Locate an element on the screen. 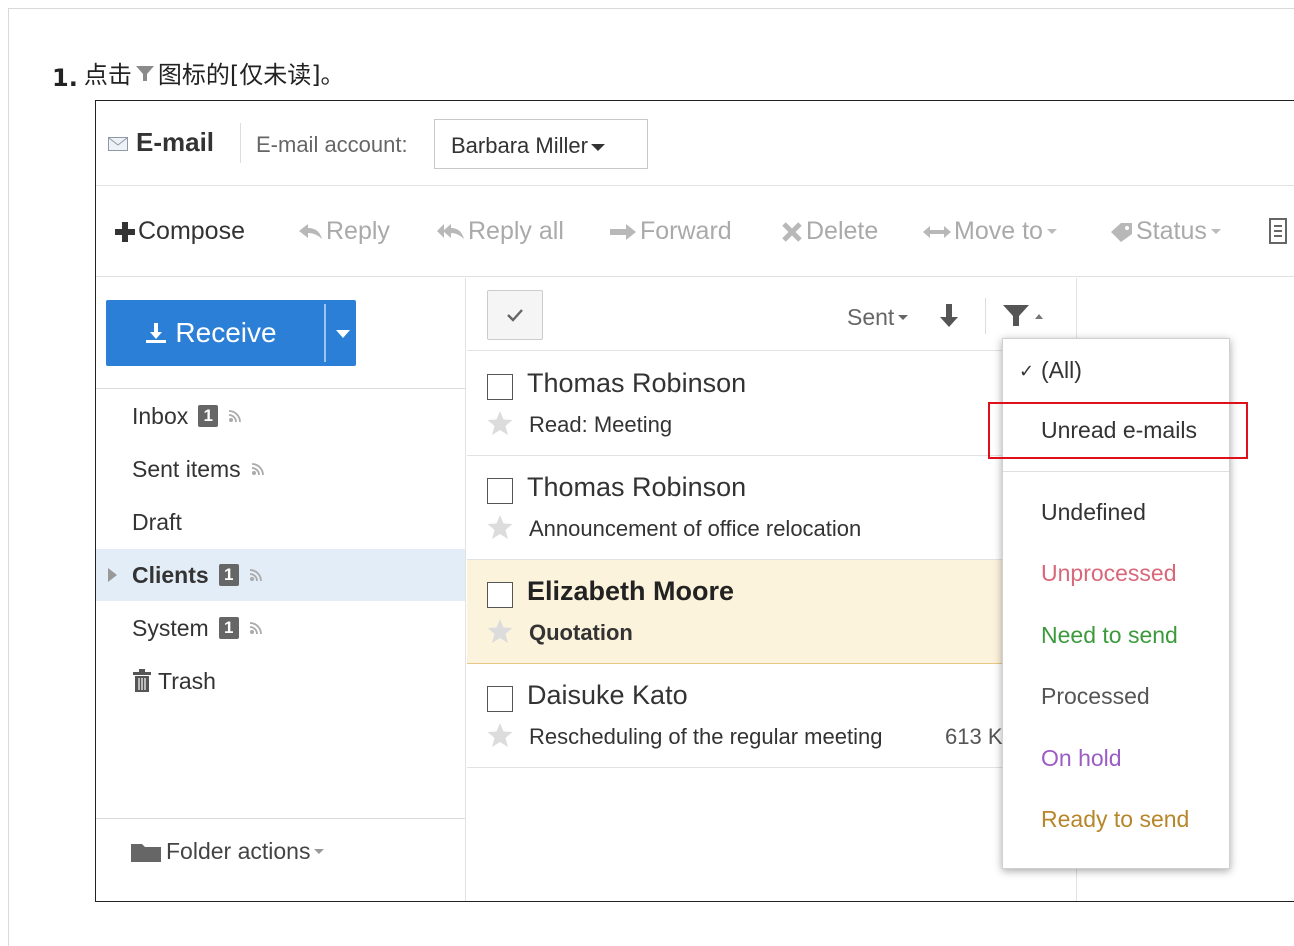 The width and height of the screenshot is (1294, 946). receive-button: Receive is located at coordinates (211, 333).